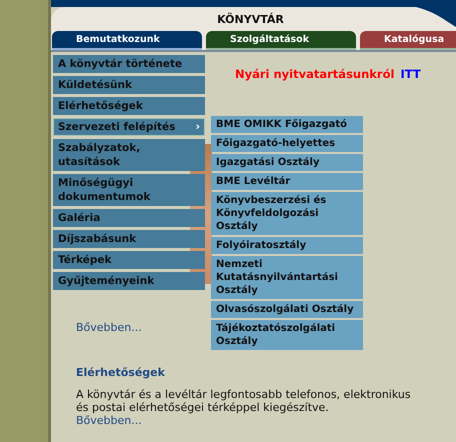 This screenshot has height=442, width=456. Describe the element at coordinates (287, 335) in the screenshot. I see `submenu-item: Tájékoztatószolgálati Osztály` at that location.